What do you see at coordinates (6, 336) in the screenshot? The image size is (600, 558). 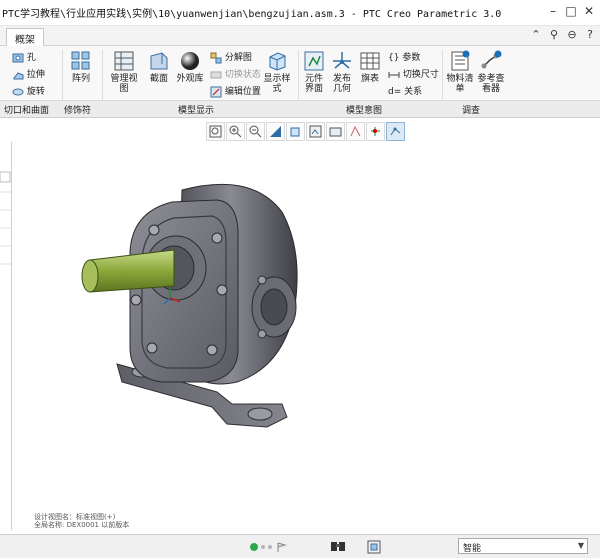 I see `model-tree-panel` at bounding box center [6, 336].